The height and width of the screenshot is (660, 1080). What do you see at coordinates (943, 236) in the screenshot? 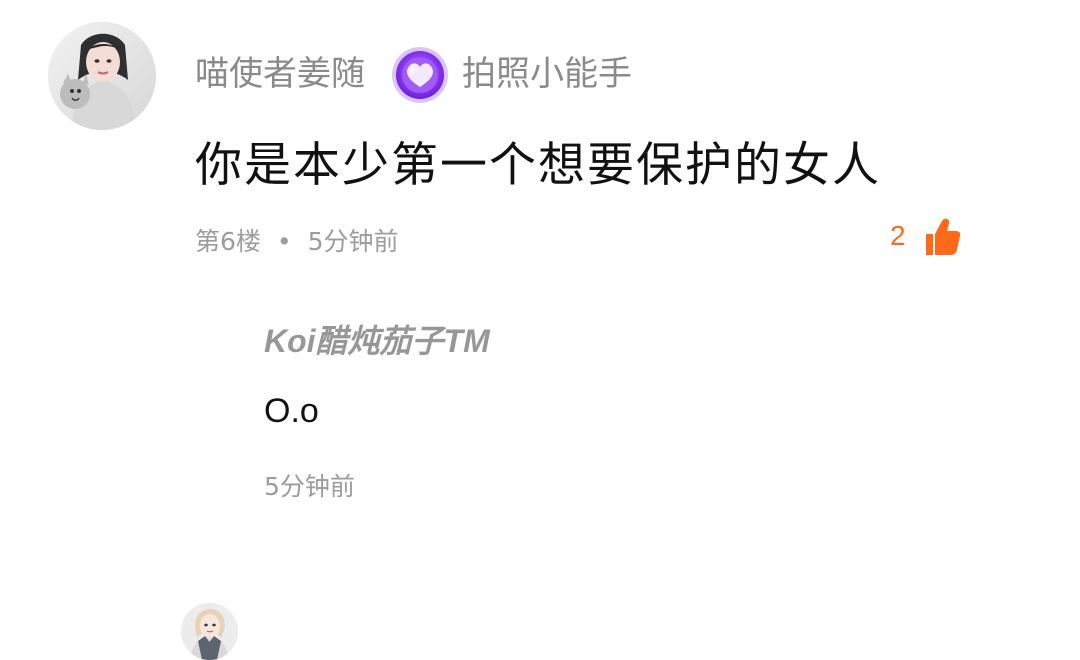
I see `thumbs-up-icon` at bounding box center [943, 236].